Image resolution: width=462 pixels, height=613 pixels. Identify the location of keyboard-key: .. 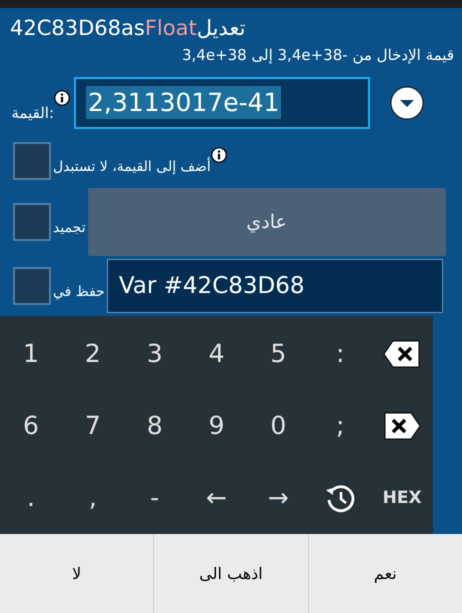
(31, 498).